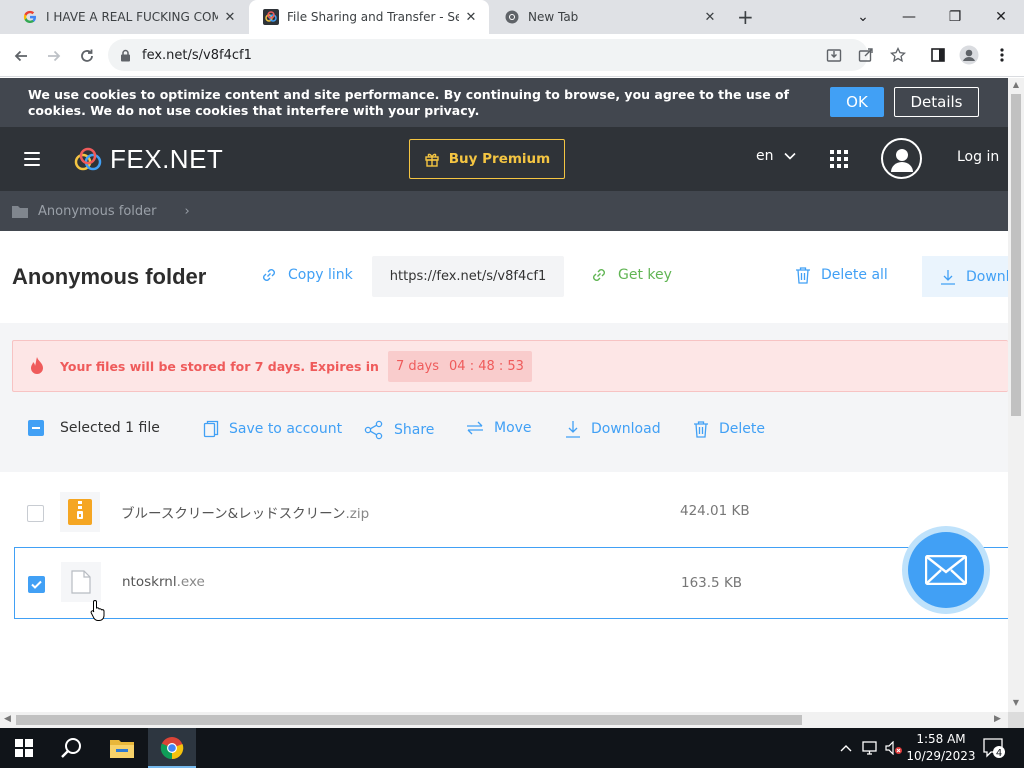 The width and height of the screenshot is (1024, 768). Describe the element at coordinates (1016, 84) in the screenshot. I see `scroll-up-arrow-icon: ▲` at that location.